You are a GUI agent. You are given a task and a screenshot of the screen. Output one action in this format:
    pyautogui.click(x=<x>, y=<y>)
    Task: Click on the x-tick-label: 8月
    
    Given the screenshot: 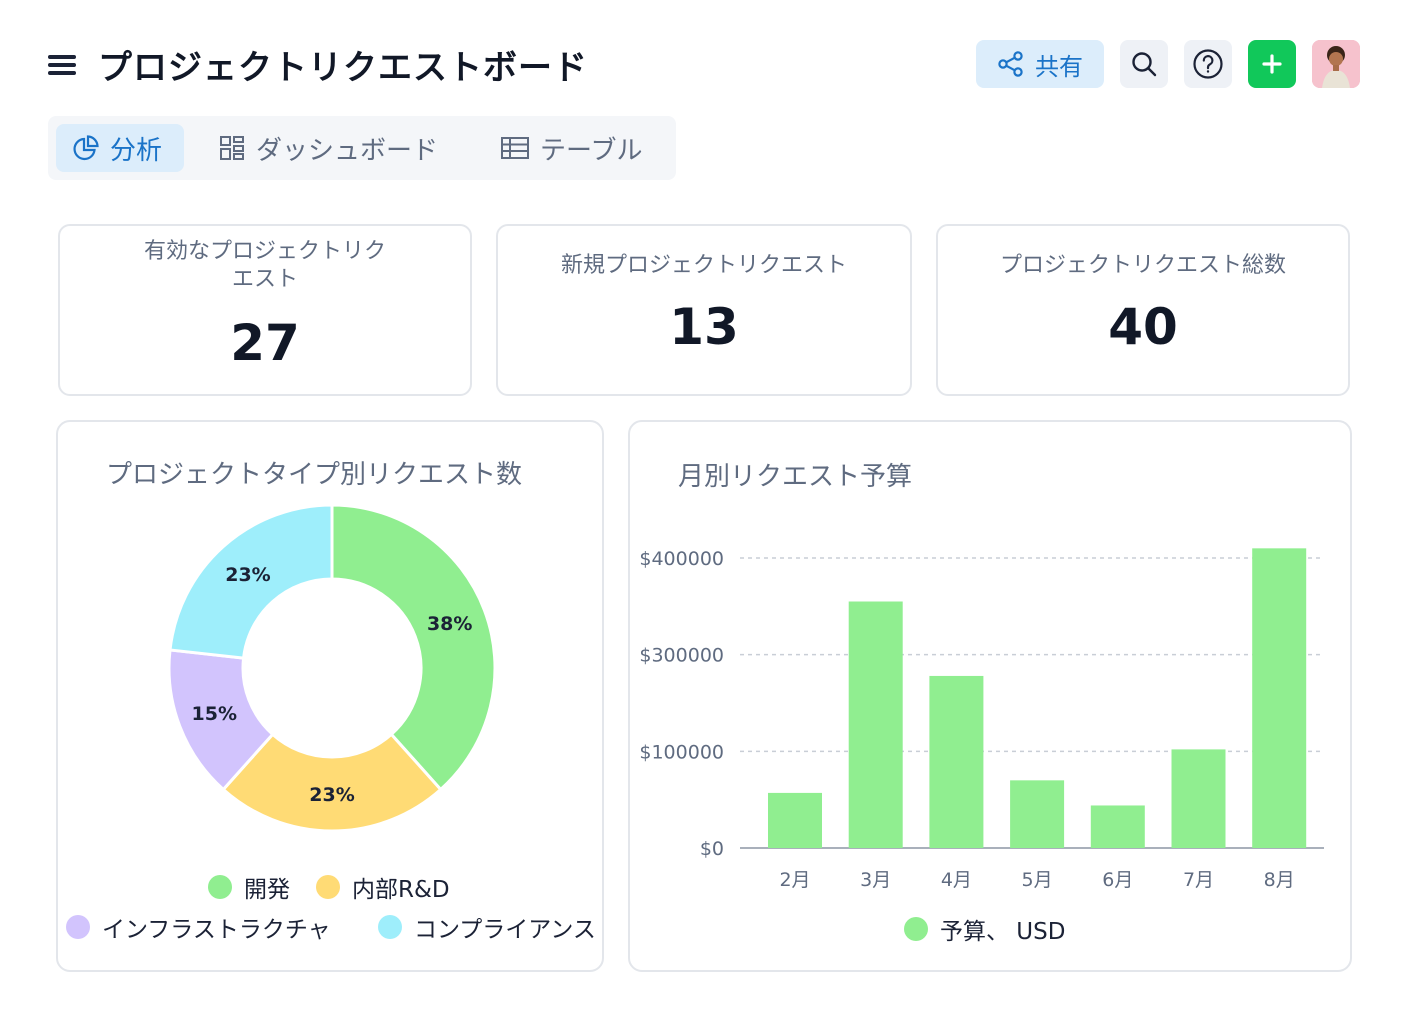 What is the action you would take?
    pyautogui.click(x=1279, y=880)
    